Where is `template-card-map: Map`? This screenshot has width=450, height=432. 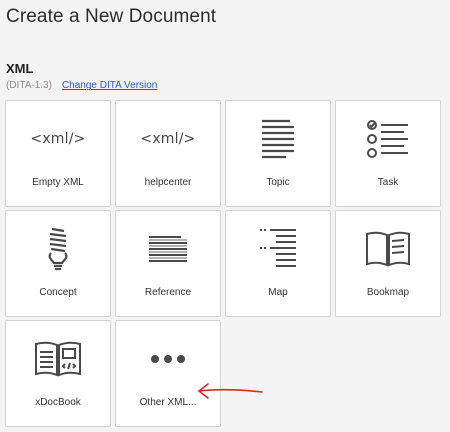
template-card-map: Map is located at coordinates (278, 263).